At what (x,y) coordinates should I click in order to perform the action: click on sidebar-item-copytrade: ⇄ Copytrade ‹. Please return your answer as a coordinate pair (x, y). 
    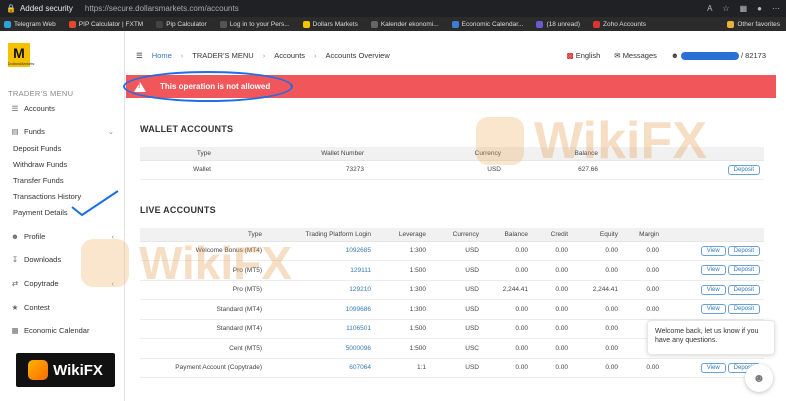
    Looking at the image, I should click on (65, 283).